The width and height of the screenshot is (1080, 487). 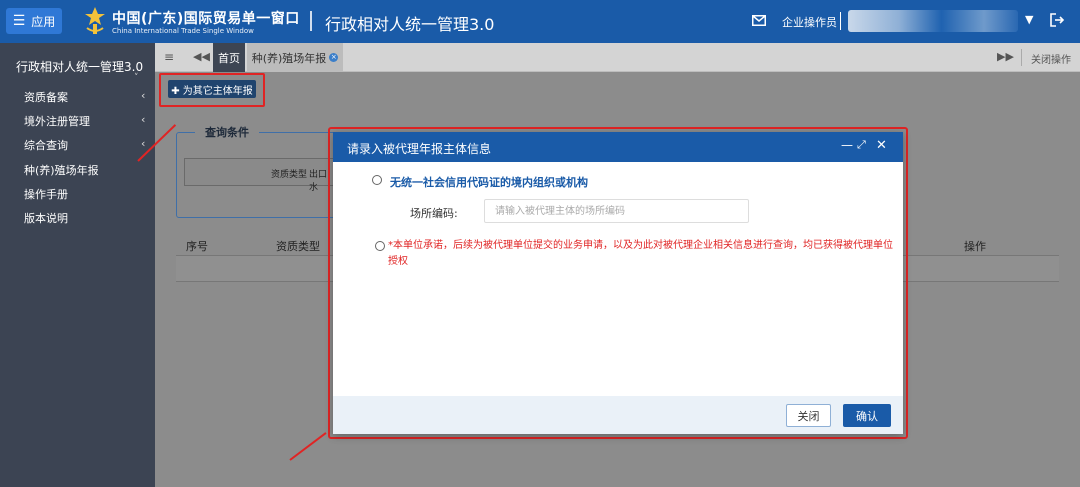 I want to click on col-ops: 操作, so click(x=975, y=246).